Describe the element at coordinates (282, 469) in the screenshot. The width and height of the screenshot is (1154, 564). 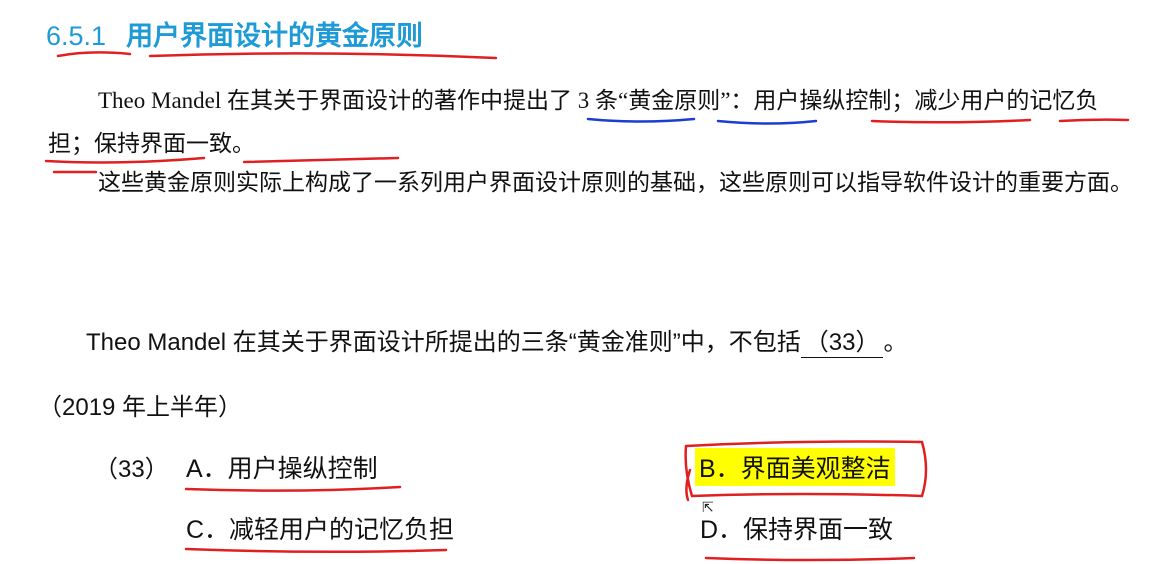
I see `option-a: A．用户操纵控制` at that location.